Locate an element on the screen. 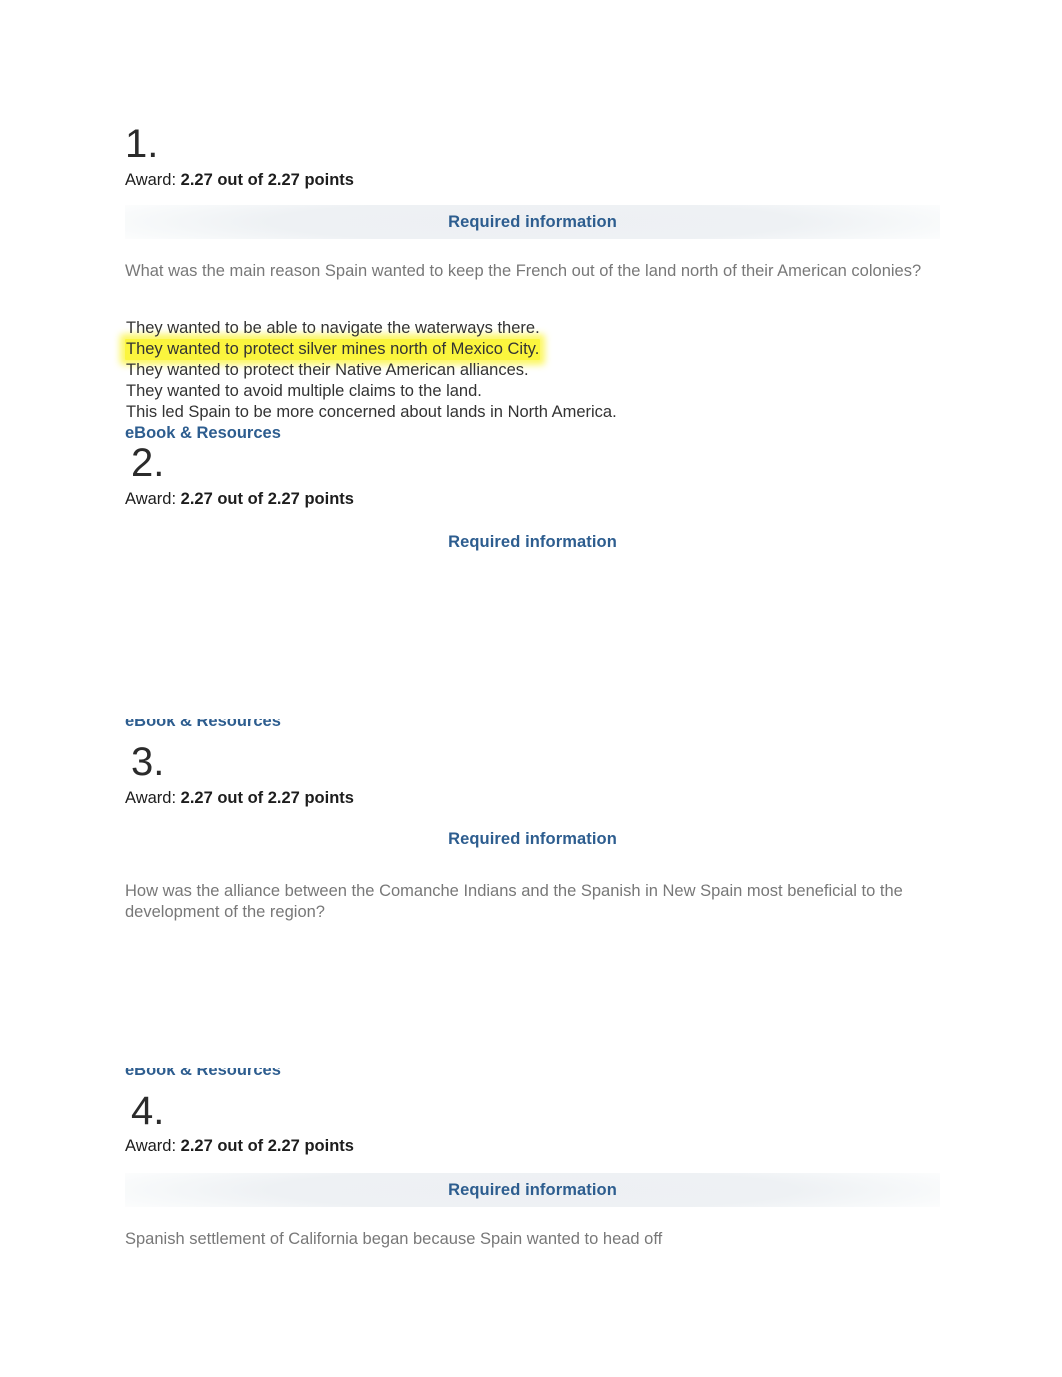  required-information-label-3: Required information is located at coordinates (532, 838).